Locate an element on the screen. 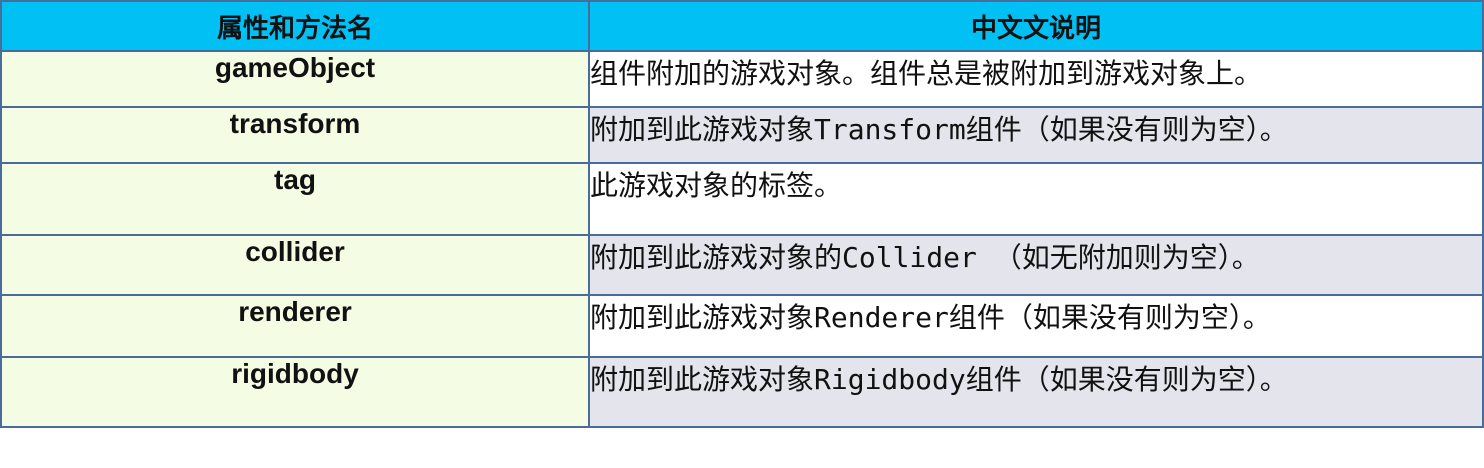 The width and height of the screenshot is (1484, 468). table-row: collider 附加到此游戏对象的Collider （如无附加则为空）。 is located at coordinates (742, 265).